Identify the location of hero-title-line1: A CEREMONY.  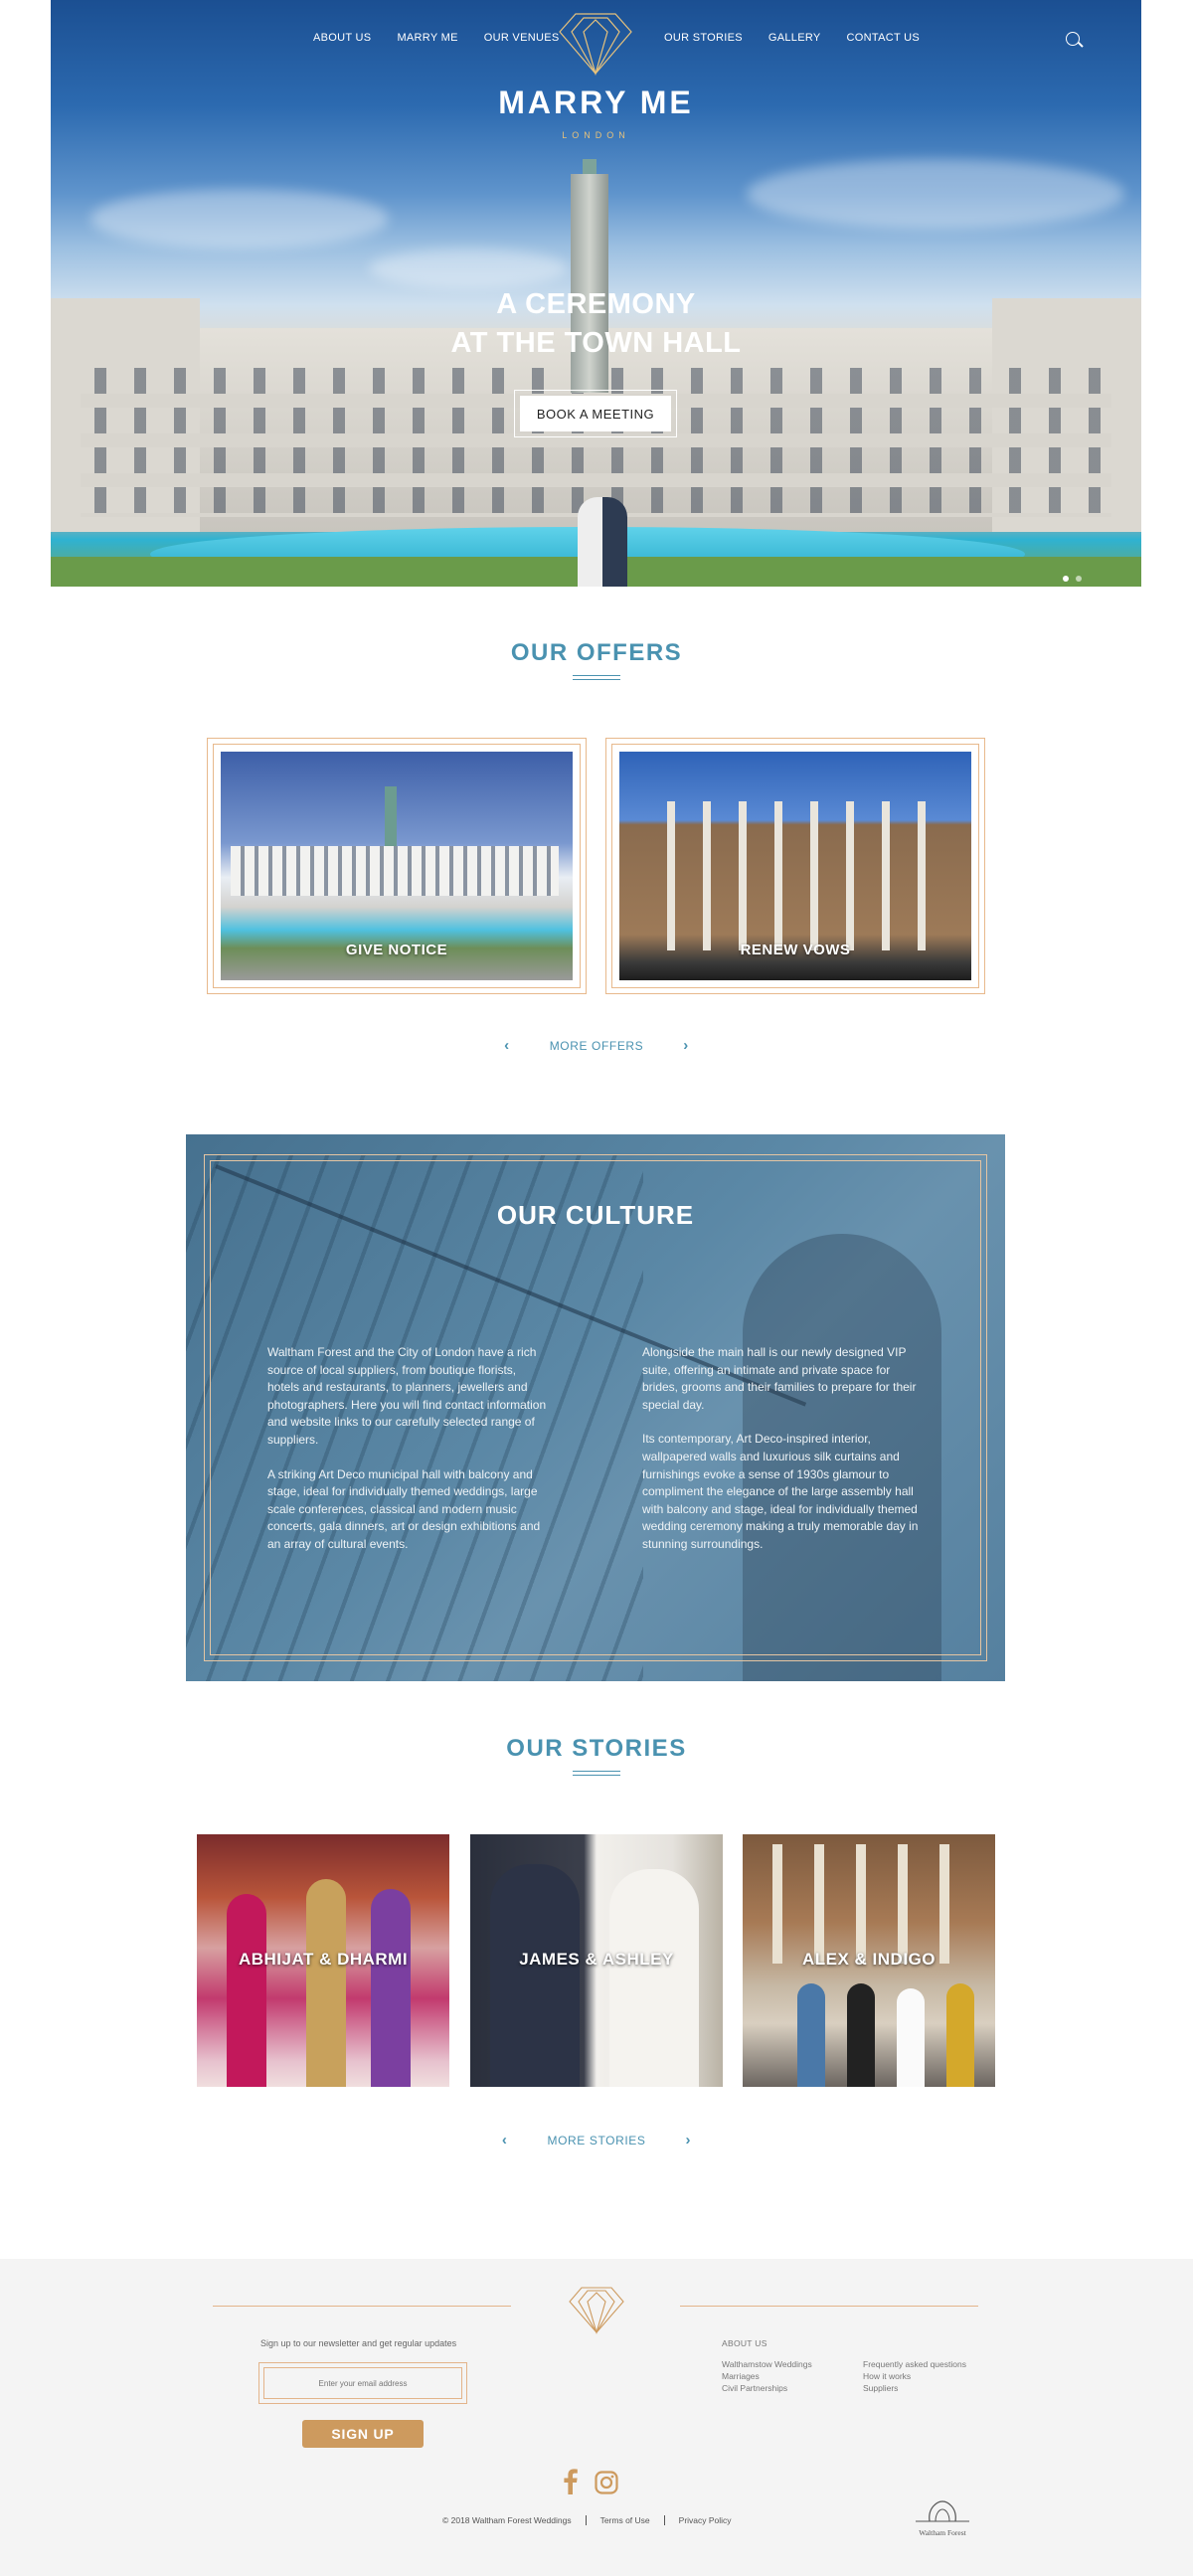
(596, 304).